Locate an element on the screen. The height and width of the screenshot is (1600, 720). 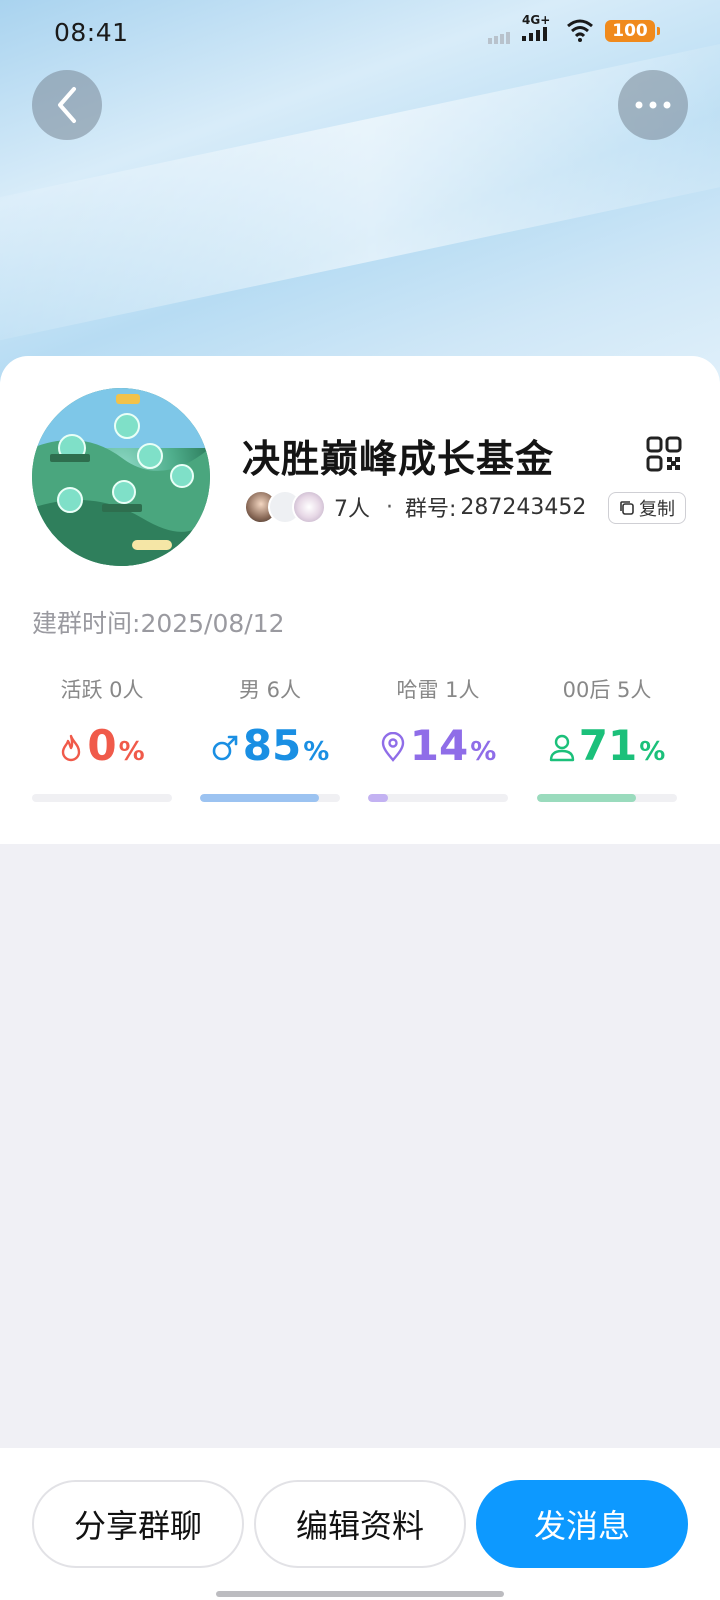
member-avatar is located at coordinates (309, 507).